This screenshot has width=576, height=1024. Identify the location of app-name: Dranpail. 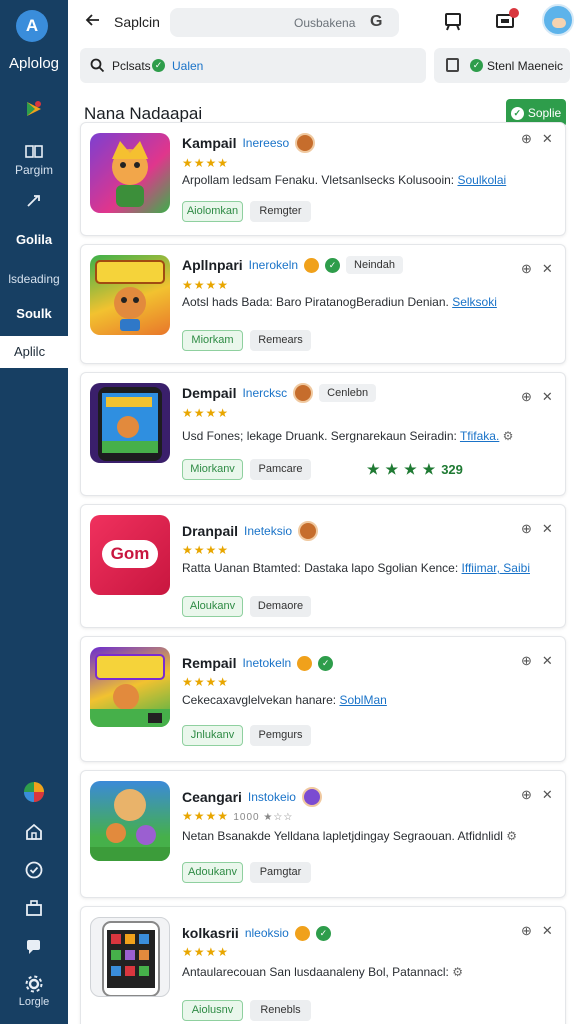
(210, 531).